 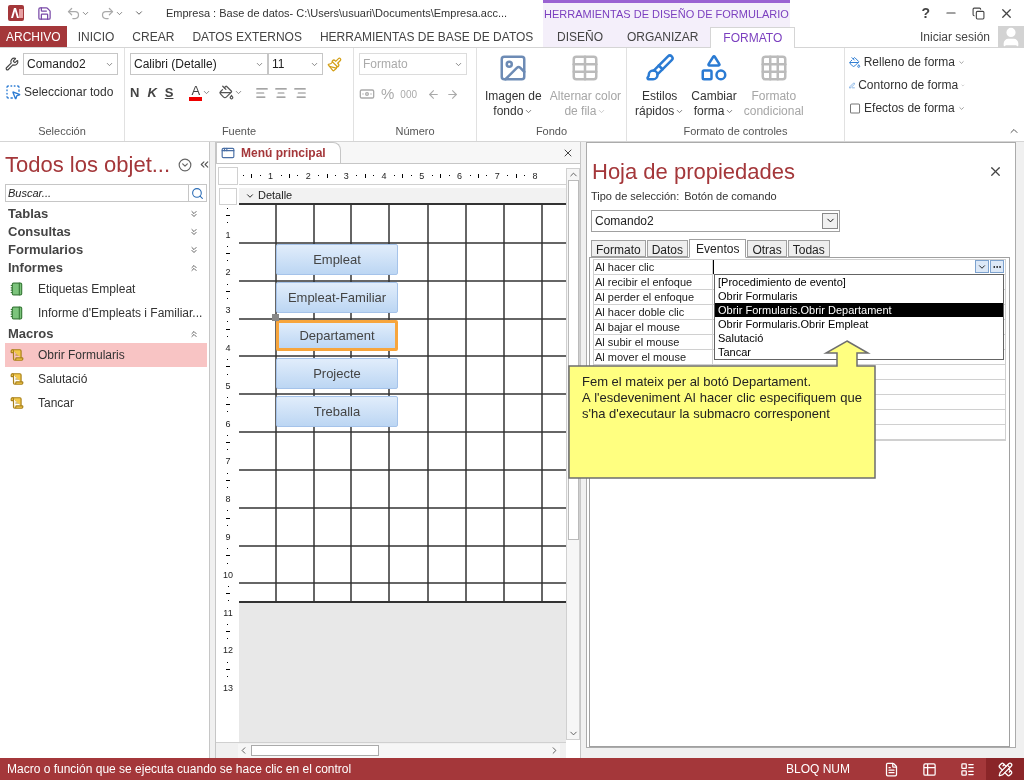 I want to click on decimal-increase-icon, so click(x=434, y=94).